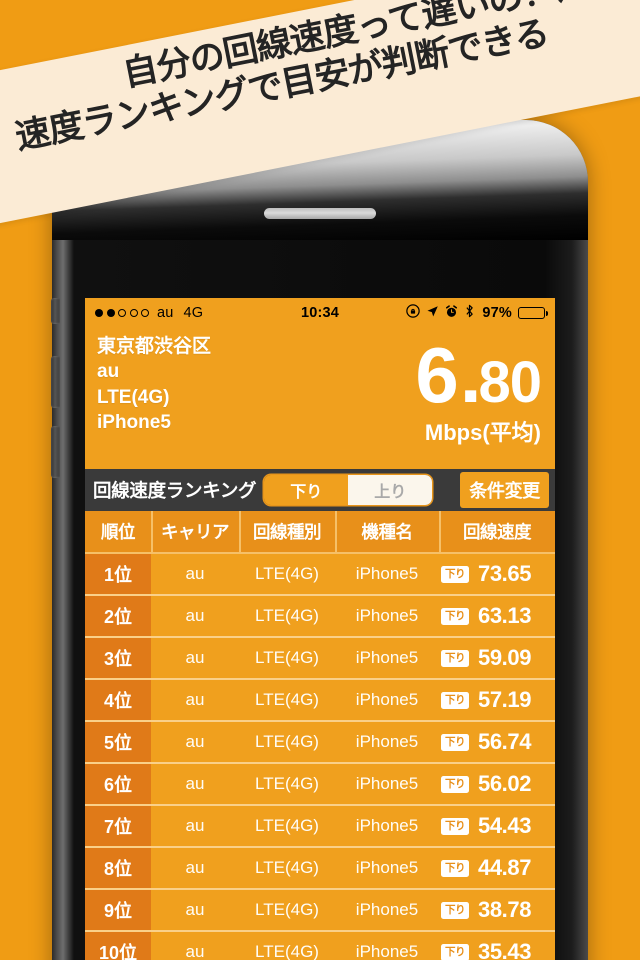 This screenshot has width=640, height=960. I want to click on row-speed-cell: 下り 57.19, so click(497, 700).